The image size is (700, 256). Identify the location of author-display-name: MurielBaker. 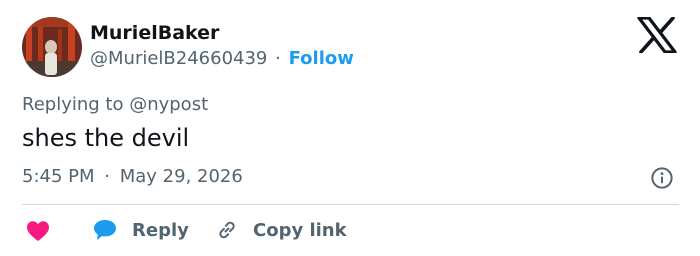
(154, 33).